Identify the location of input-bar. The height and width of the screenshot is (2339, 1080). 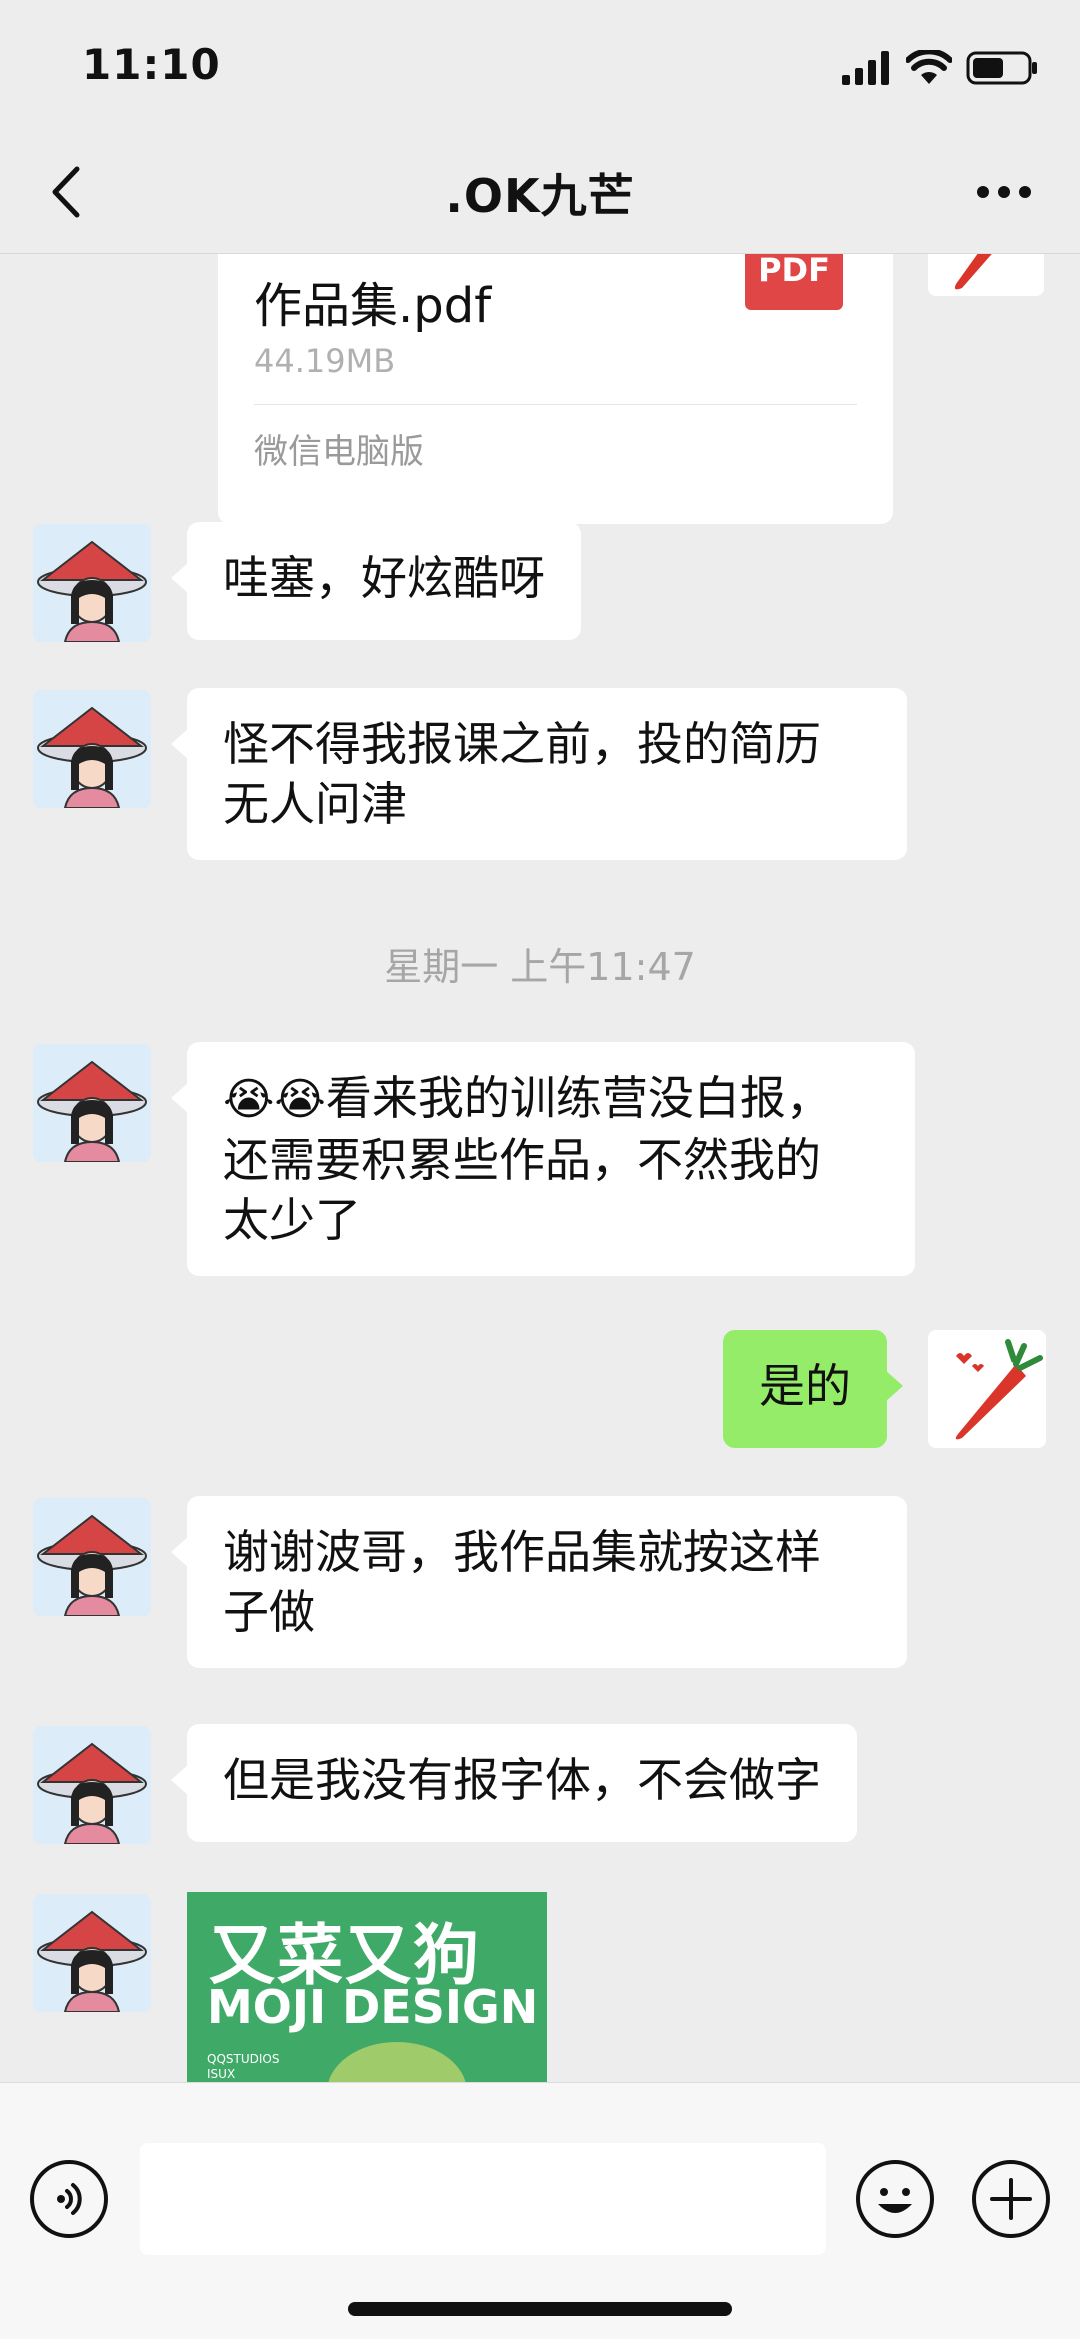
(540, 2210).